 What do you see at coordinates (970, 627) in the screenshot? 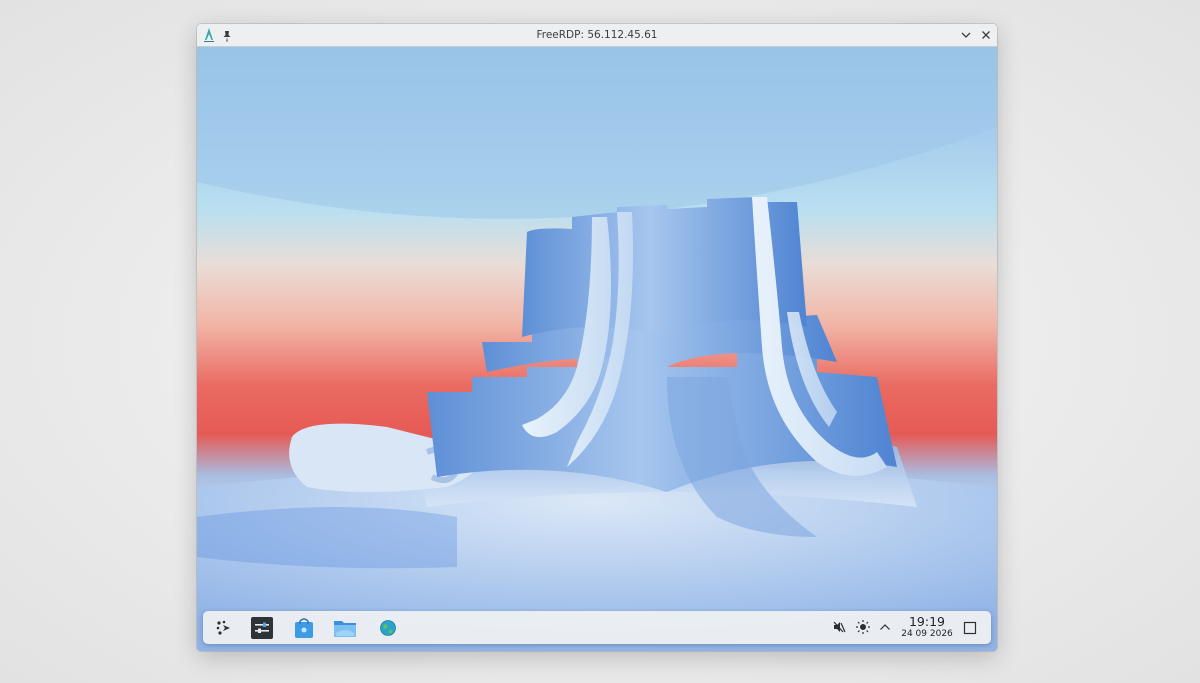
I see `show-desktop-icon` at bounding box center [970, 627].